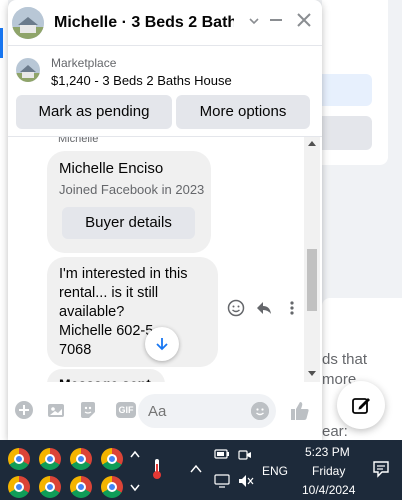 This screenshot has height=500, width=402. What do you see at coordinates (347, 90) in the screenshot?
I see `background-button-primary` at bounding box center [347, 90].